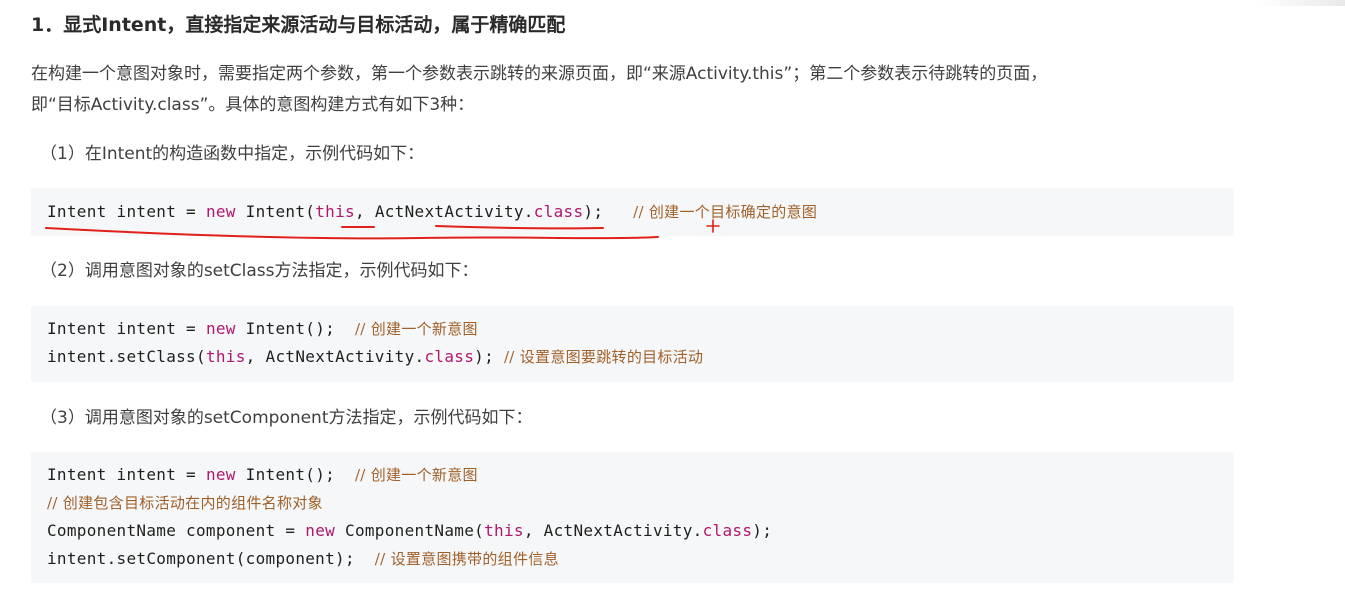 This screenshot has height=595, width=1345. I want to click on method-2-label: （2）调用意图对象的setClass方法指定，示例代码如下：, so click(259, 271).